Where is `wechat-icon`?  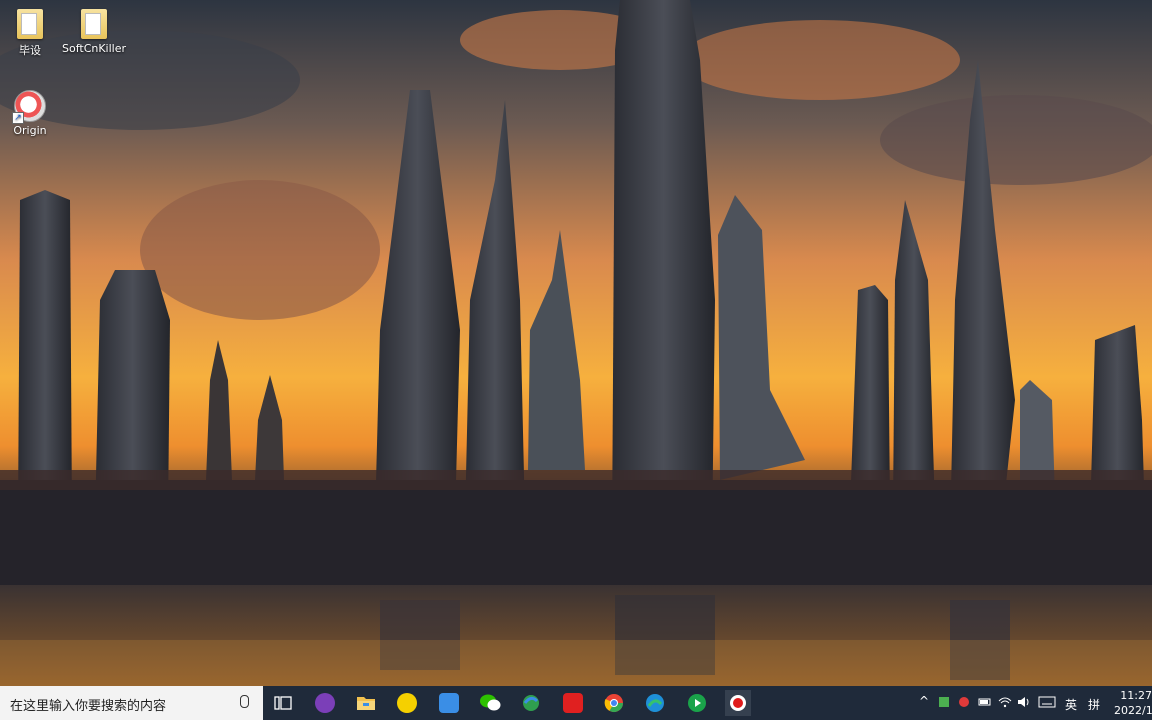 wechat-icon is located at coordinates (490, 703).